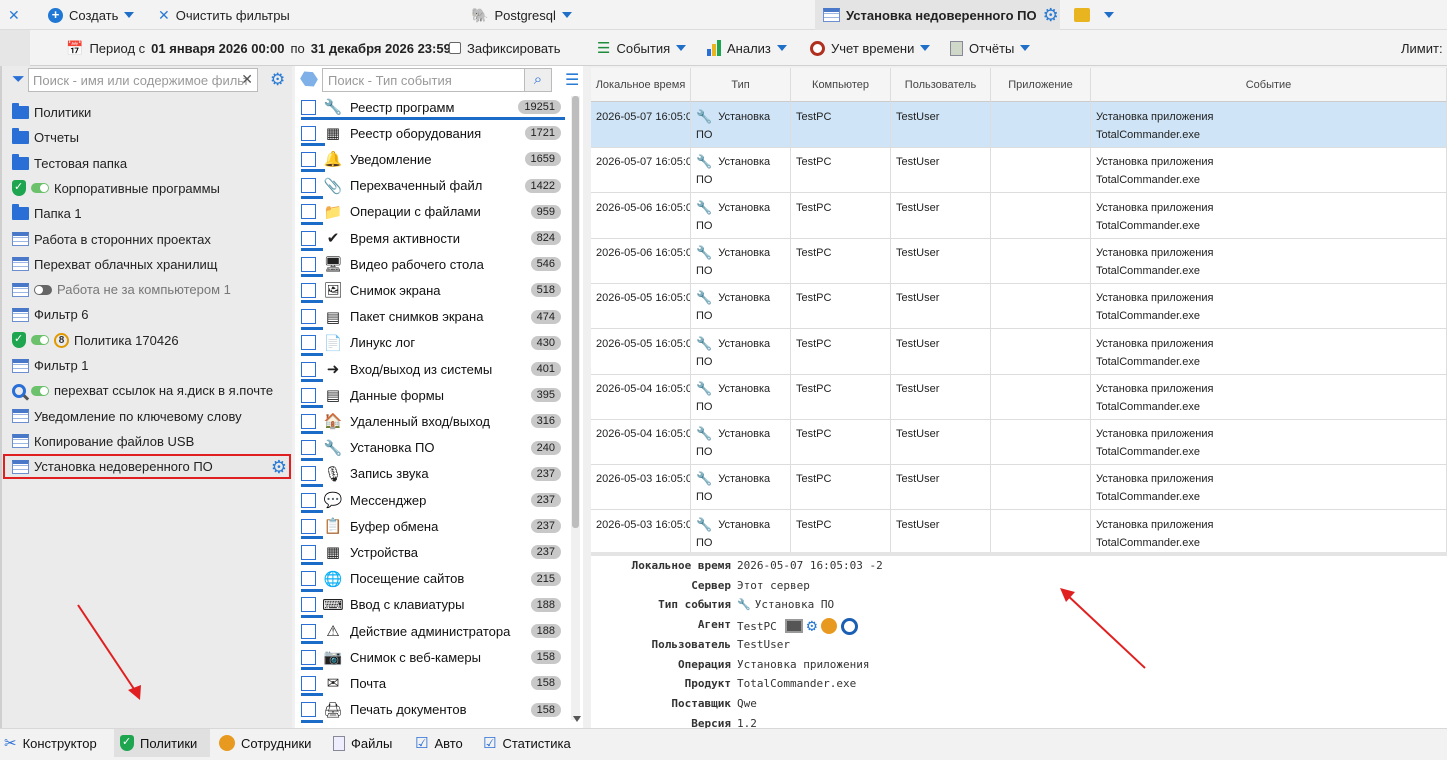  I want to click on event-type-item: ▤ Данные формы 395, so click(431, 395).